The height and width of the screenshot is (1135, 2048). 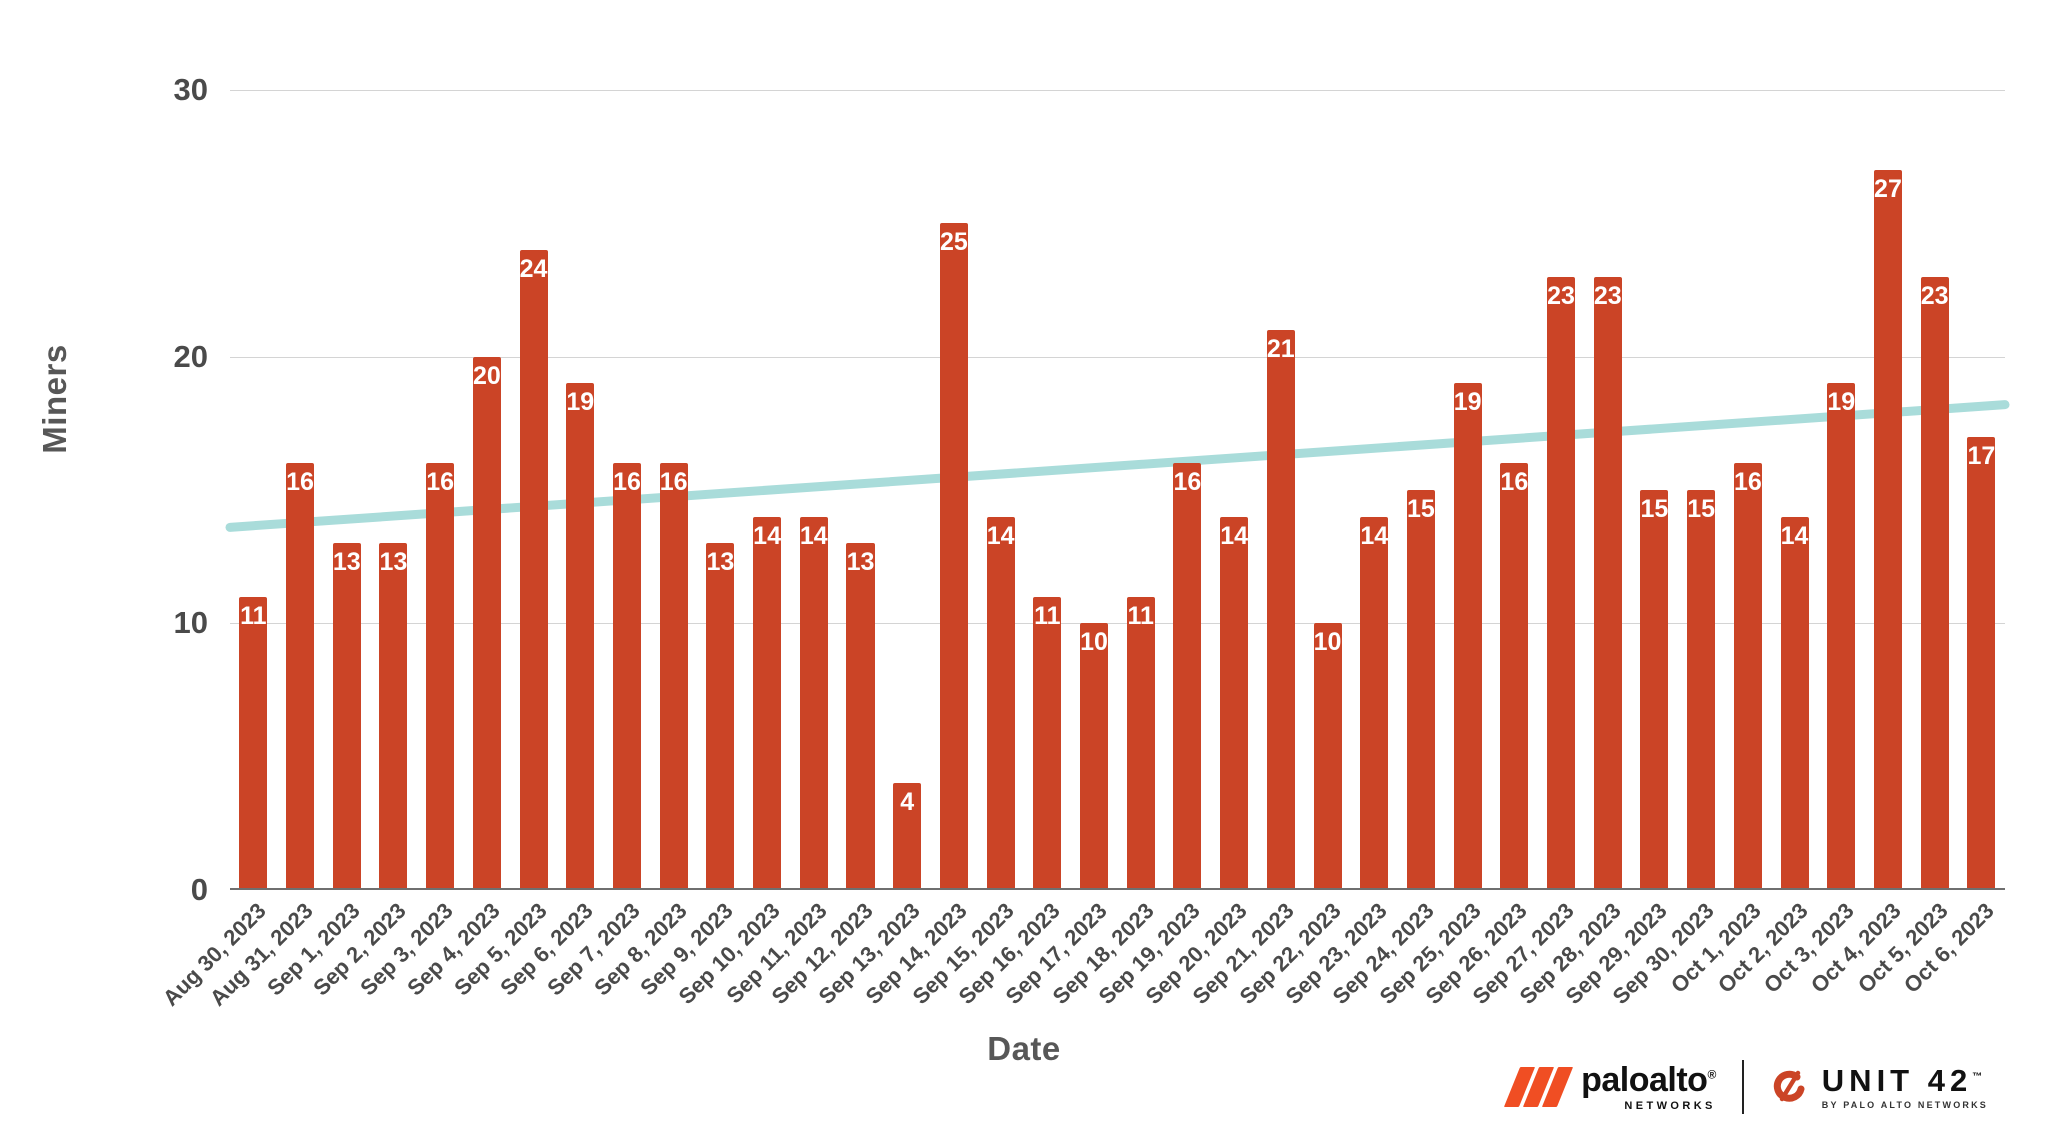 I want to click on paloalto-wordmark: paloalto® NETWORKS, so click(x=1648, y=1087).